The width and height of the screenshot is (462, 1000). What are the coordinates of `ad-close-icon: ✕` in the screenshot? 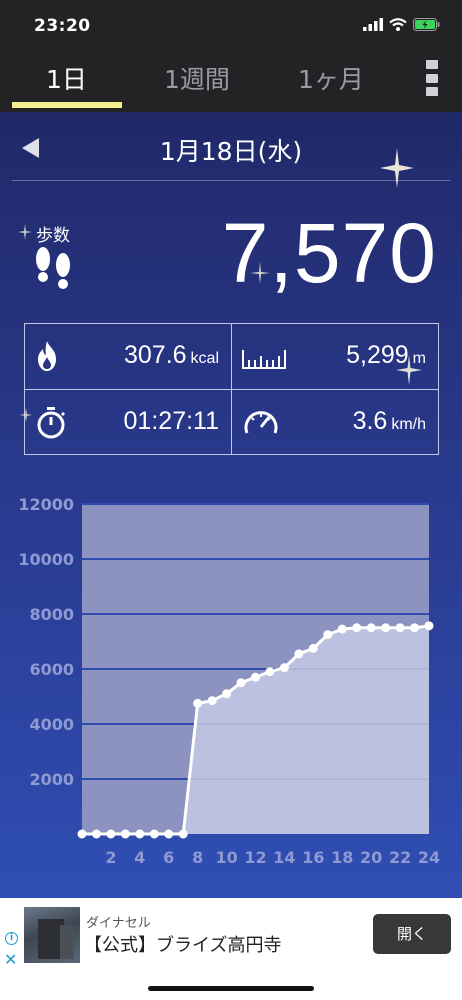 It's located at (10, 959).